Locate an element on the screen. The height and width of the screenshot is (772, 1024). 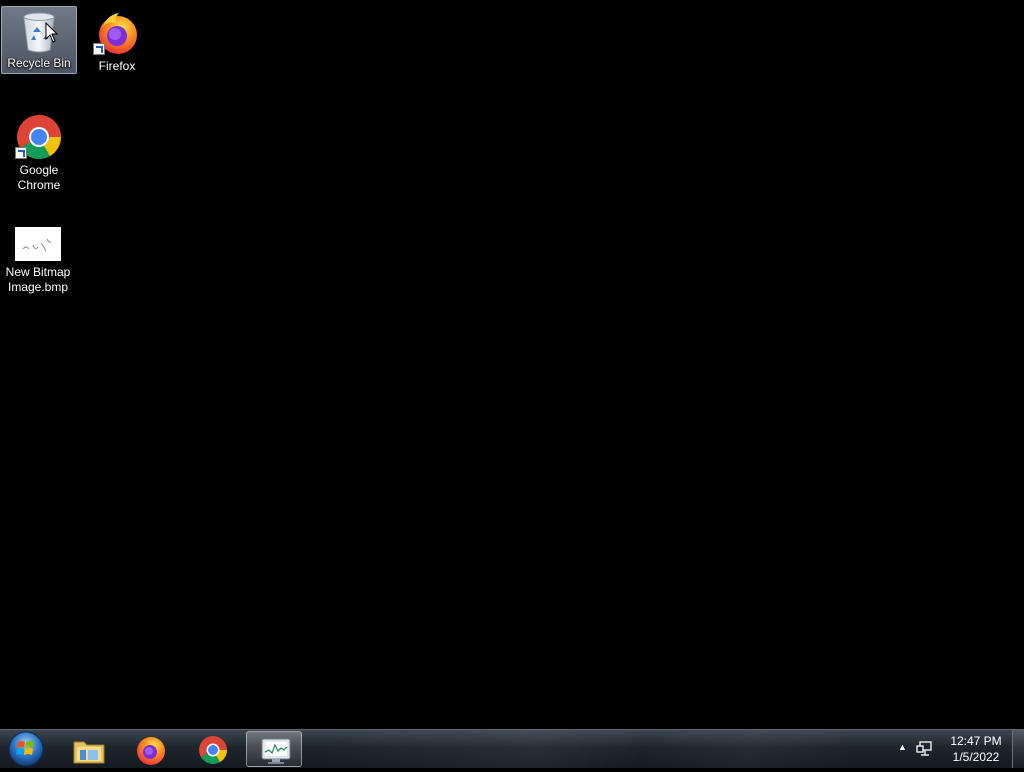
system-tray: ▲ 12:47 PM 1/5/2022 is located at coordinates (954, 749).